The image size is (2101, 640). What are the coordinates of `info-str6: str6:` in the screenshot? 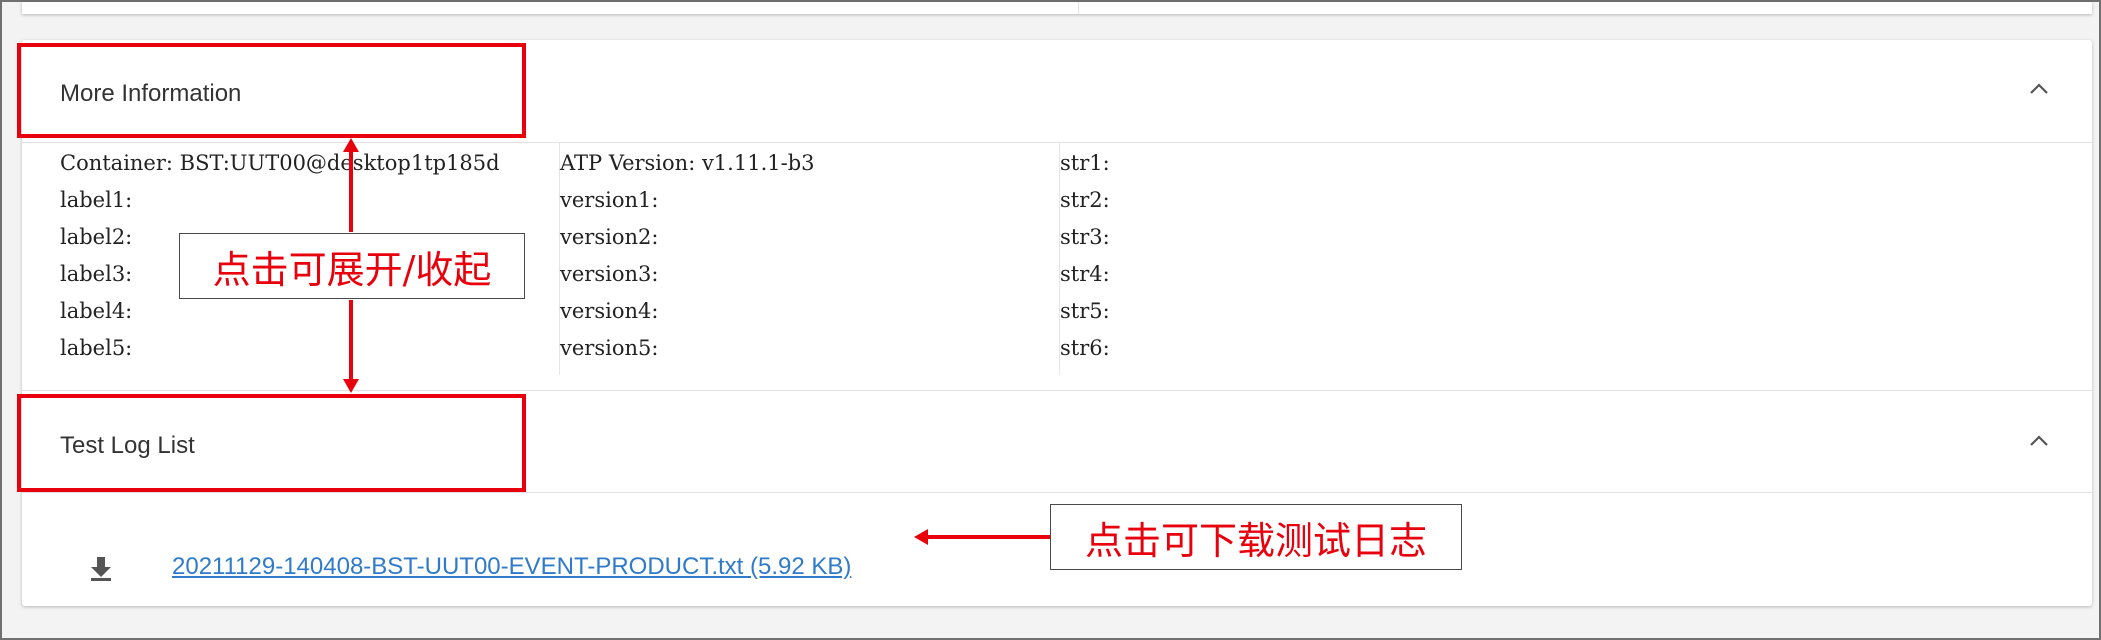 It's located at (1085, 348).